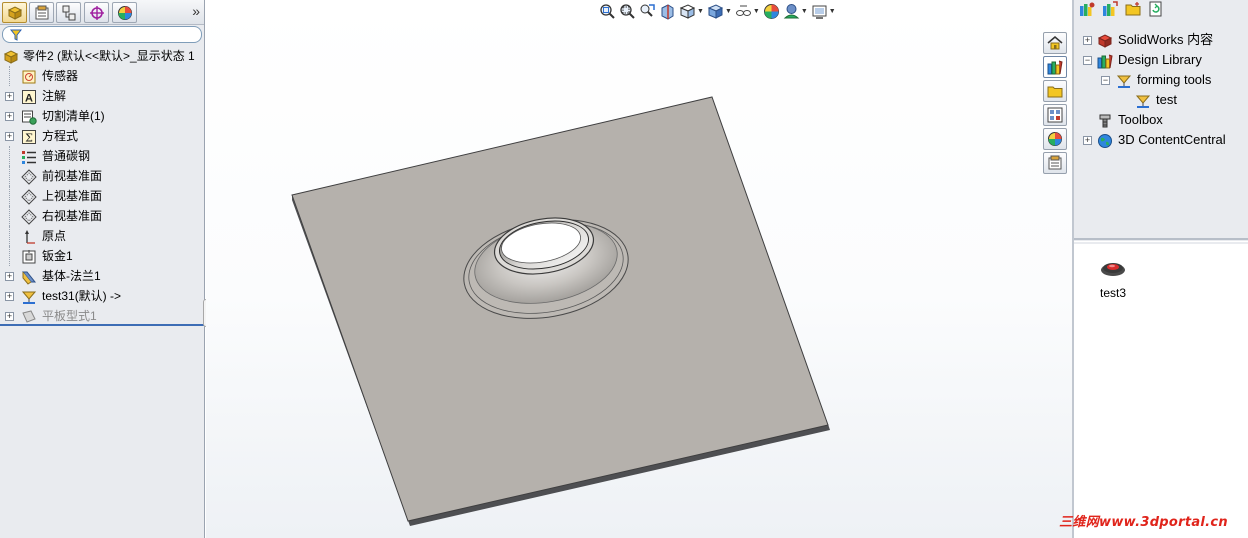 Image resolution: width=1248 pixels, height=538 pixels. I want to click on watermark-text: 三维网www.3dportal.cn, so click(1143, 522).